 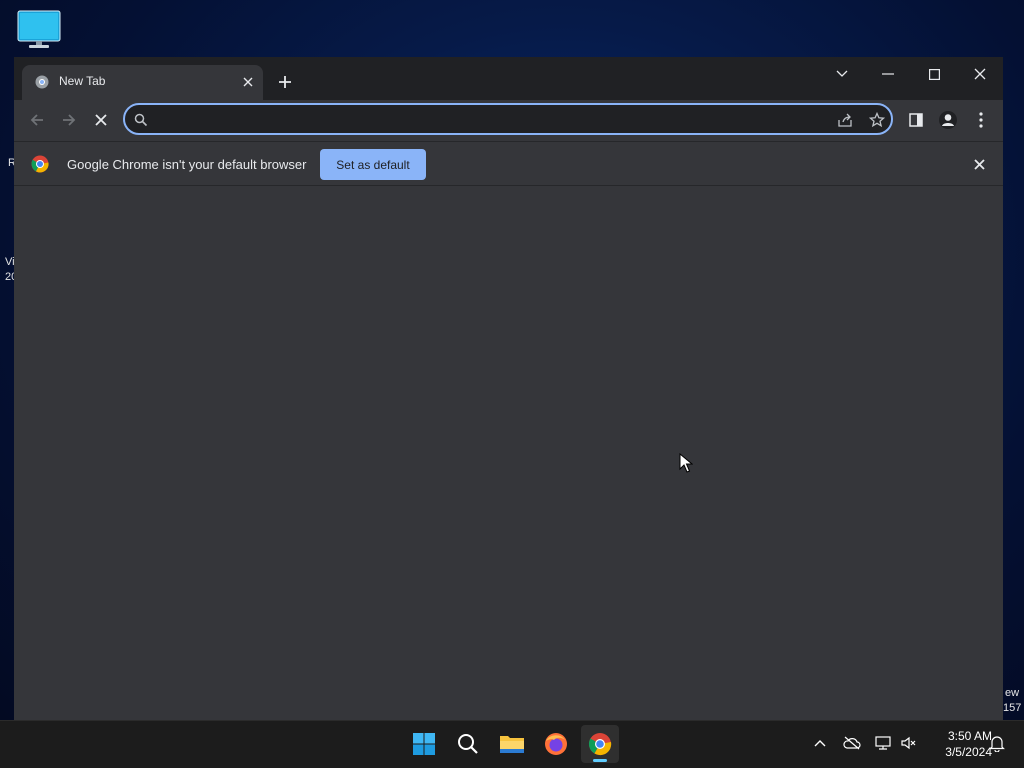 What do you see at coordinates (285, 82) in the screenshot?
I see `plus-icon` at bounding box center [285, 82].